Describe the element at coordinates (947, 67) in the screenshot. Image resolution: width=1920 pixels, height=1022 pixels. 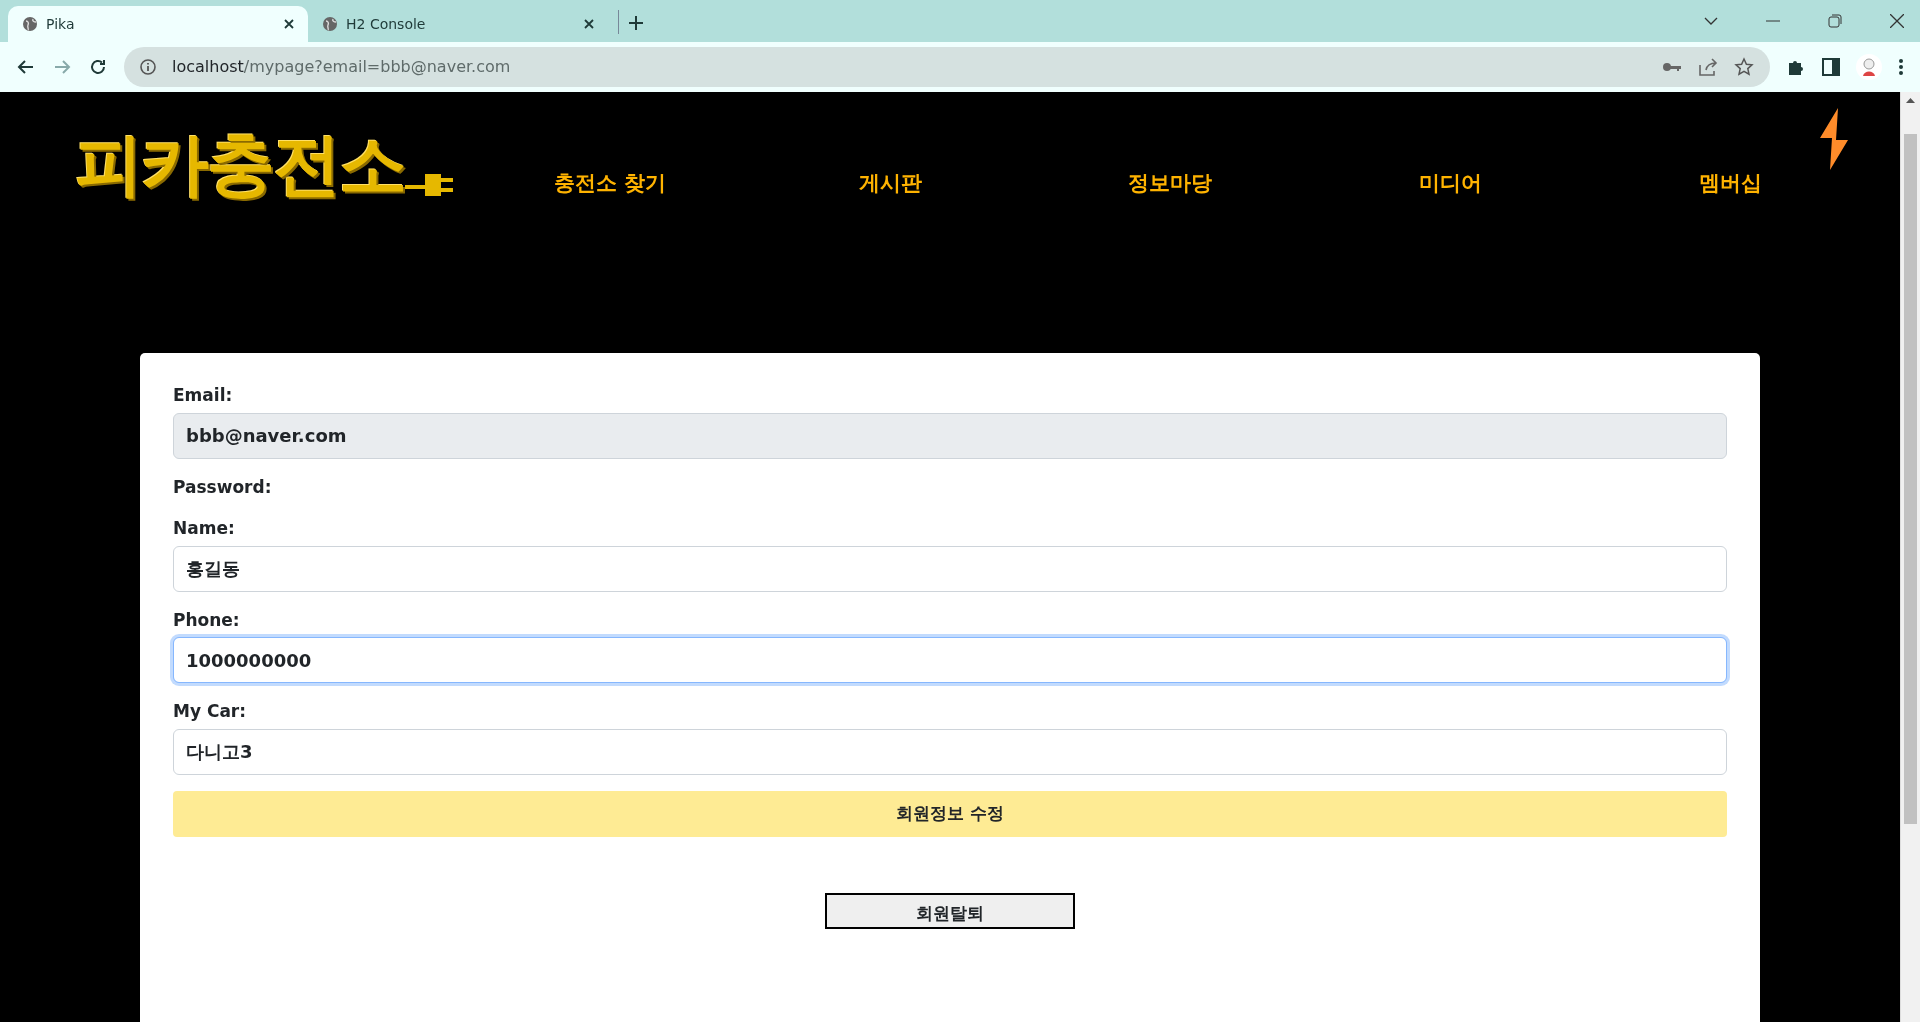
I see `address-bar: localhost/mypage?email=bbb@naver.com` at that location.